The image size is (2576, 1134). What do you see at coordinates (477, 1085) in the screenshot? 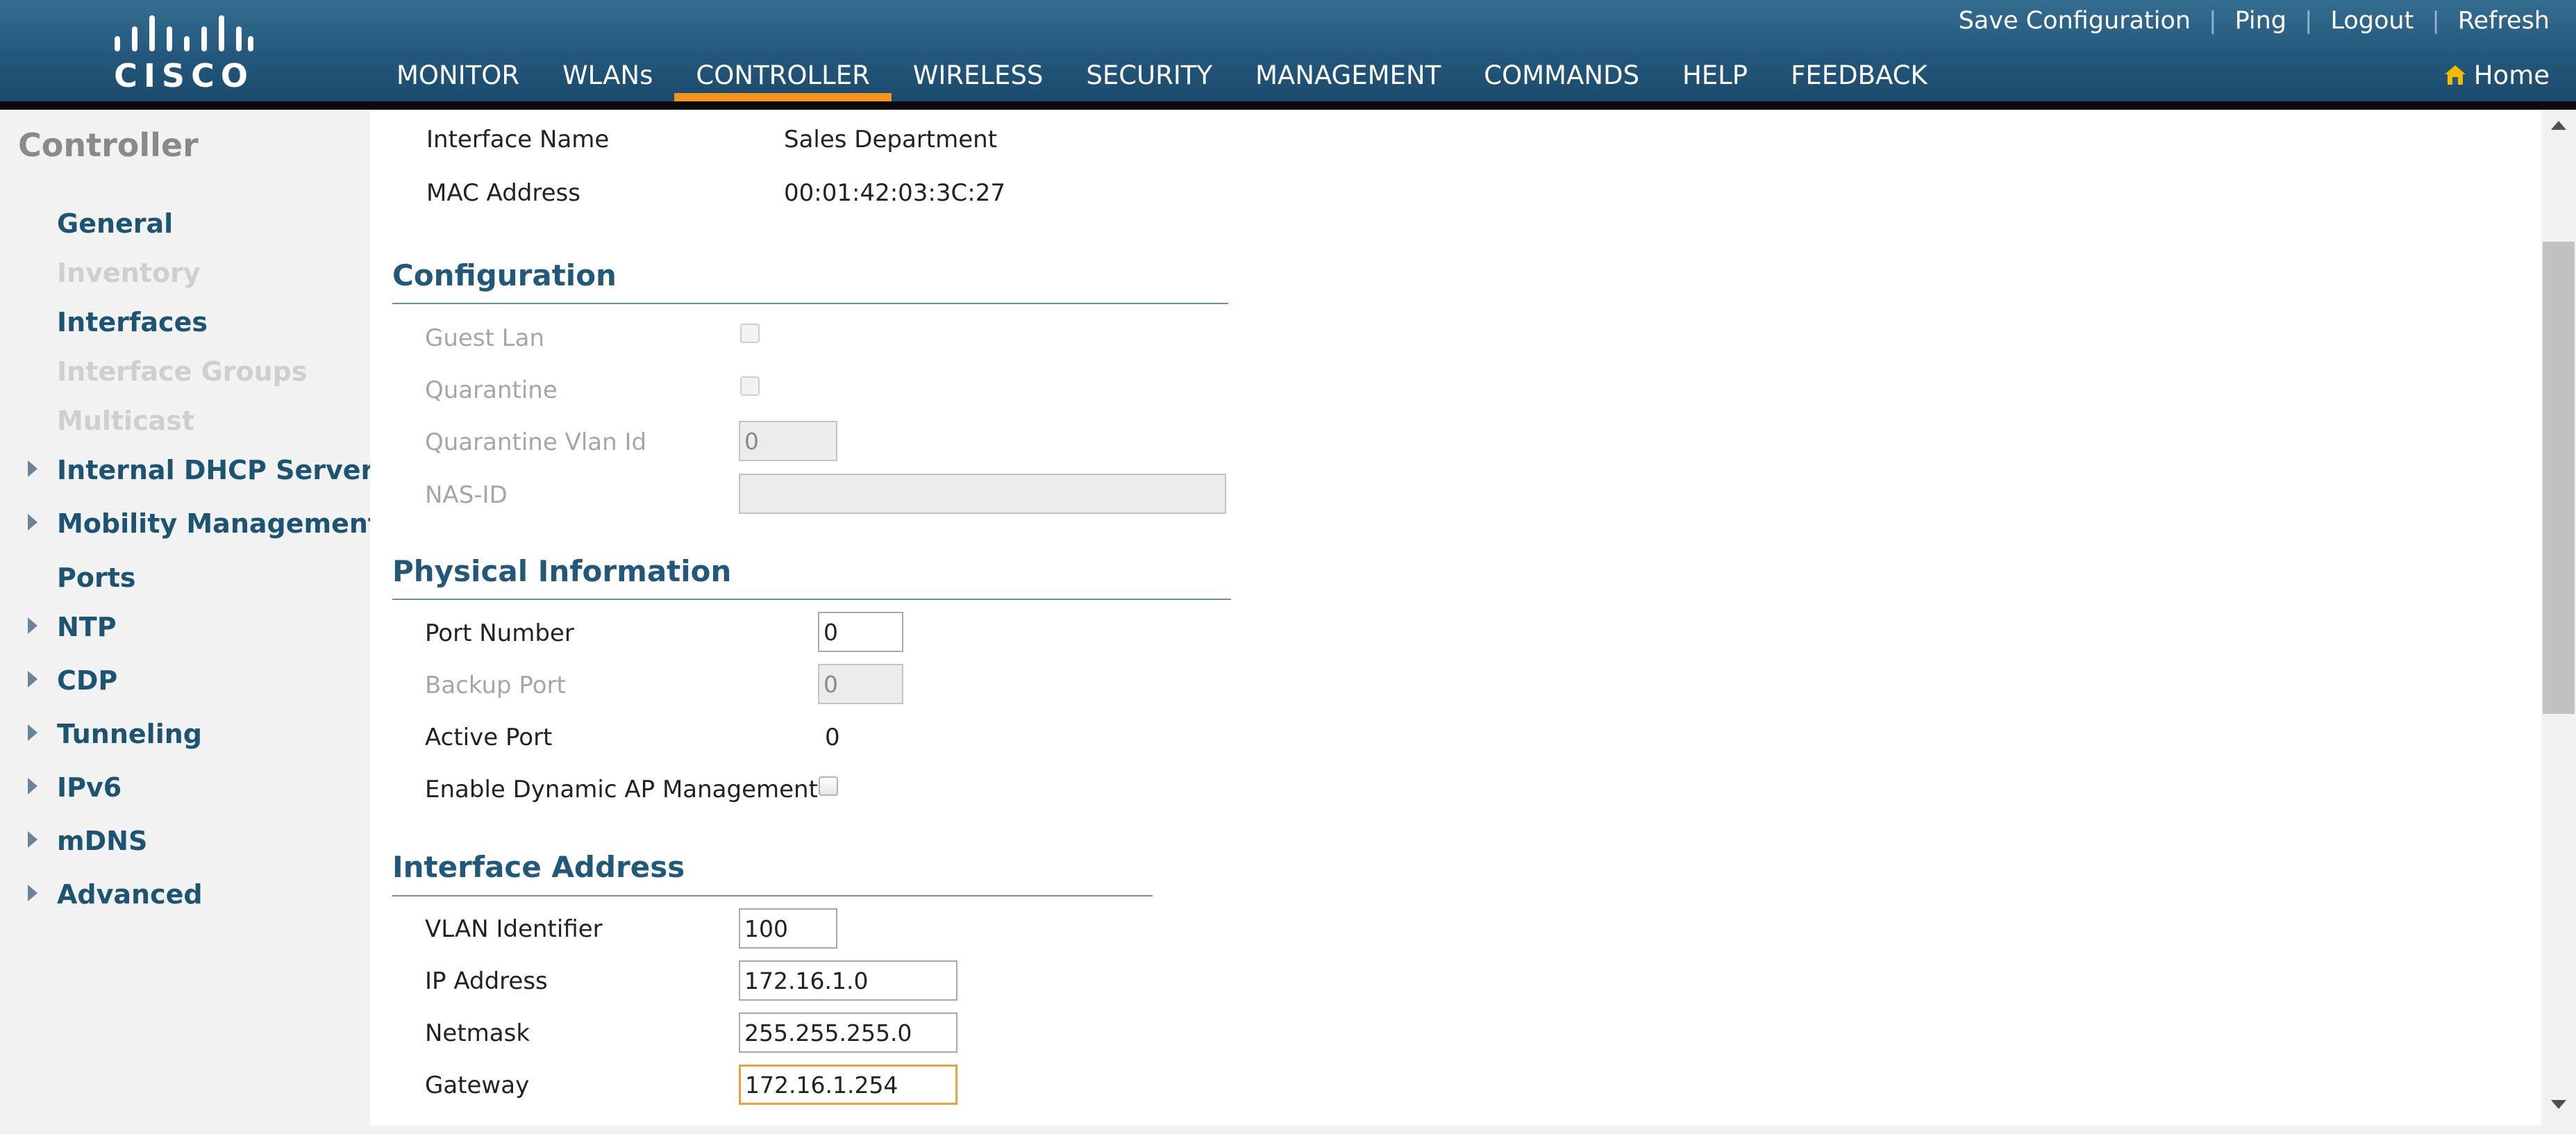
I see `gateway-label: Gateway` at bounding box center [477, 1085].